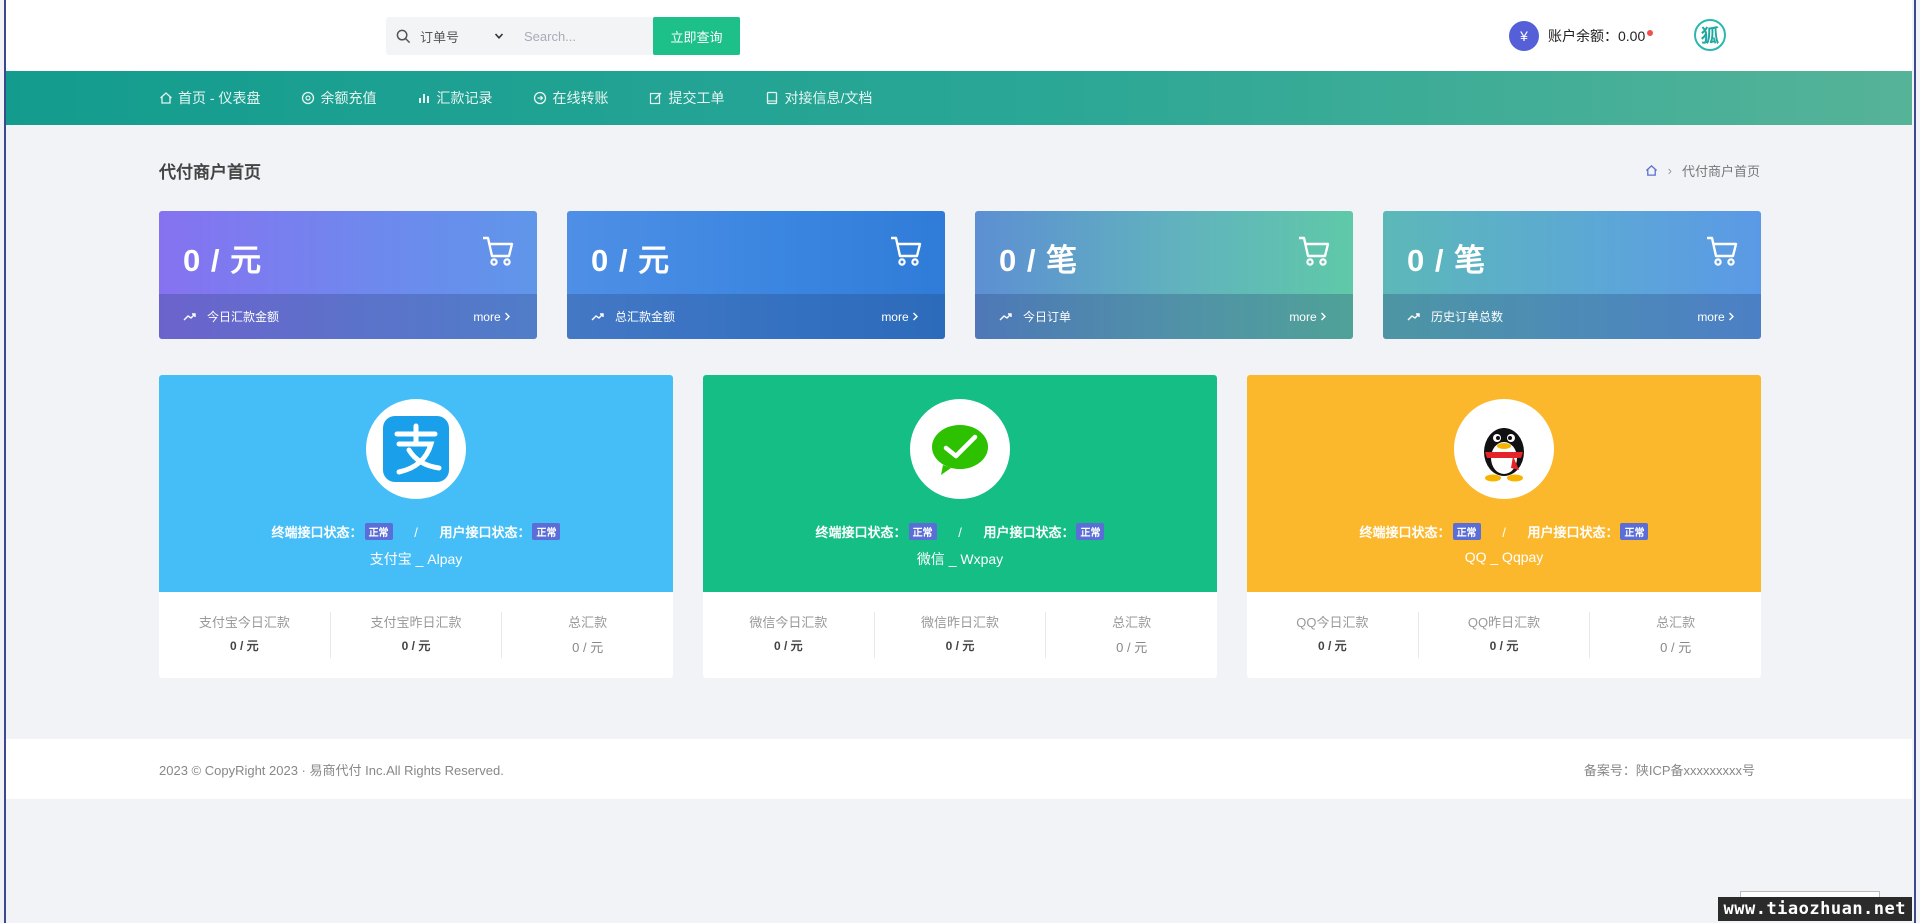  I want to click on site-watermark: www.tiaozhuan.net, so click(1814, 909).